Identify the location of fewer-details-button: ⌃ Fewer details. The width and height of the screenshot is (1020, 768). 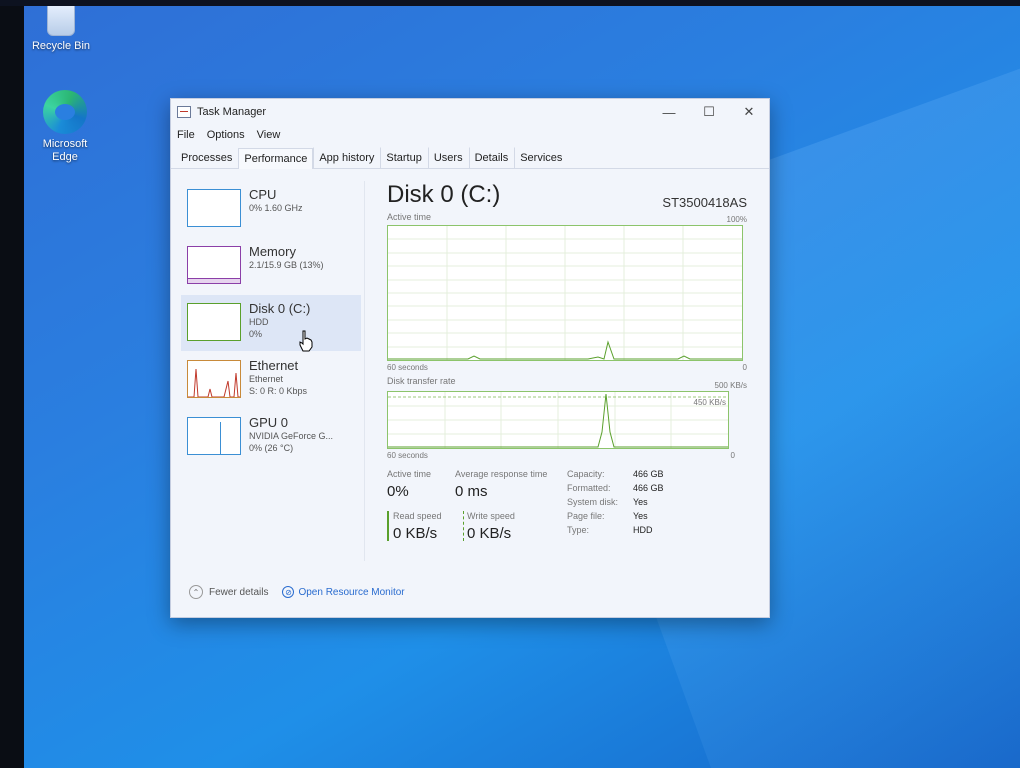
(228, 592).